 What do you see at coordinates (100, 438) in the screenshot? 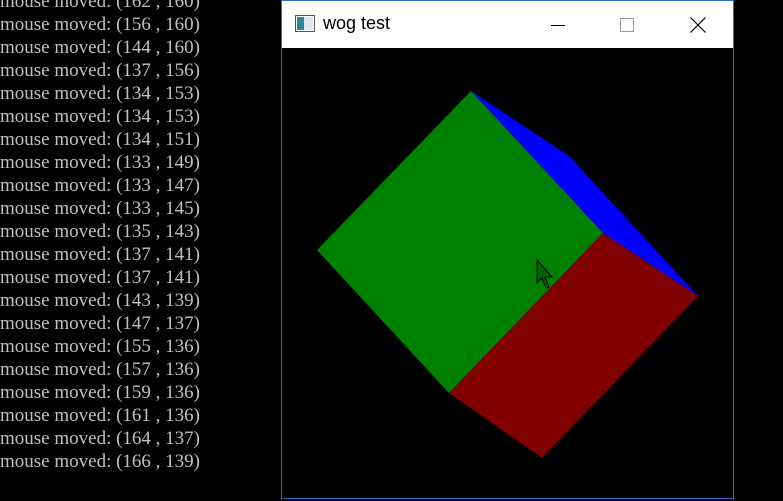
I see `console-line: mouse moved: (164 , 137)` at bounding box center [100, 438].